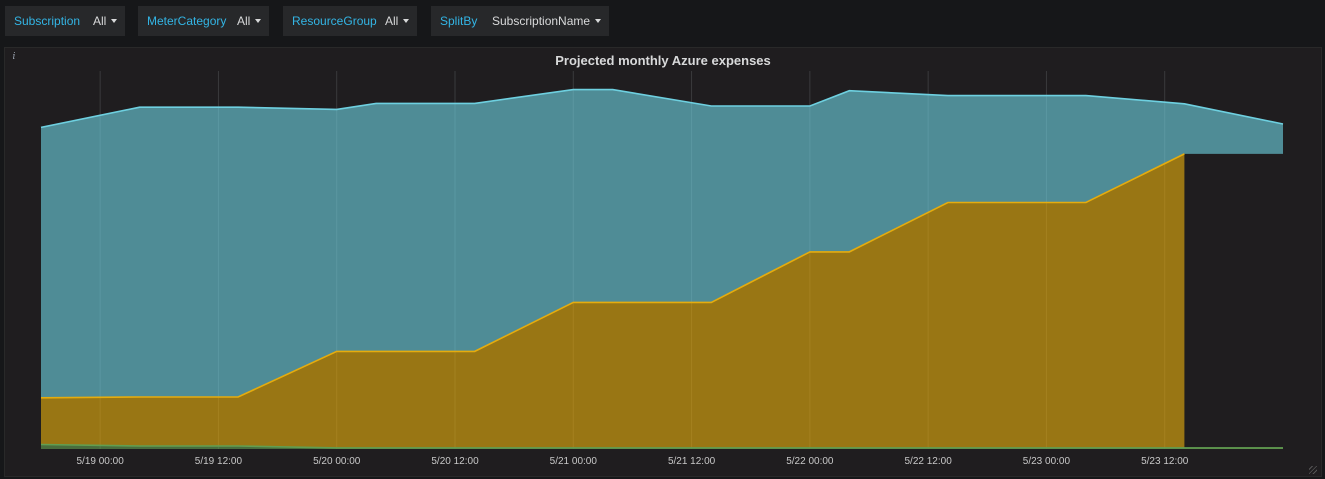  What do you see at coordinates (810, 461) in the screenshot?
I see `x-tick-label: 5/22 00:00` at bounding box center [810, 461].